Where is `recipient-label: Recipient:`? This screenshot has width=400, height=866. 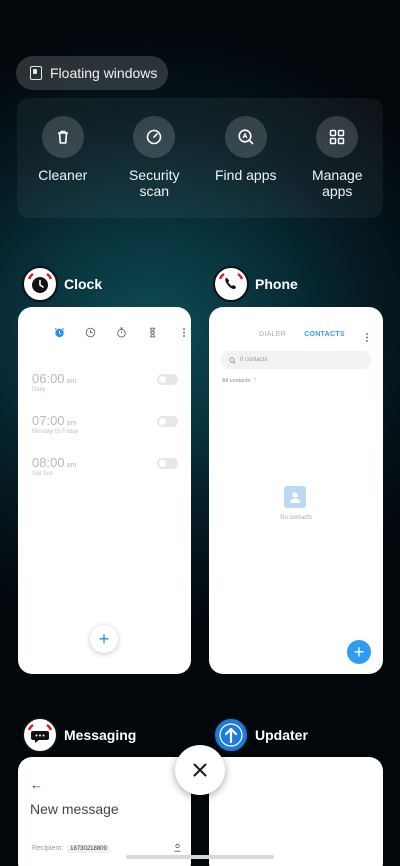 recipient-label: Recipient: is located at coordinates (48, 848).